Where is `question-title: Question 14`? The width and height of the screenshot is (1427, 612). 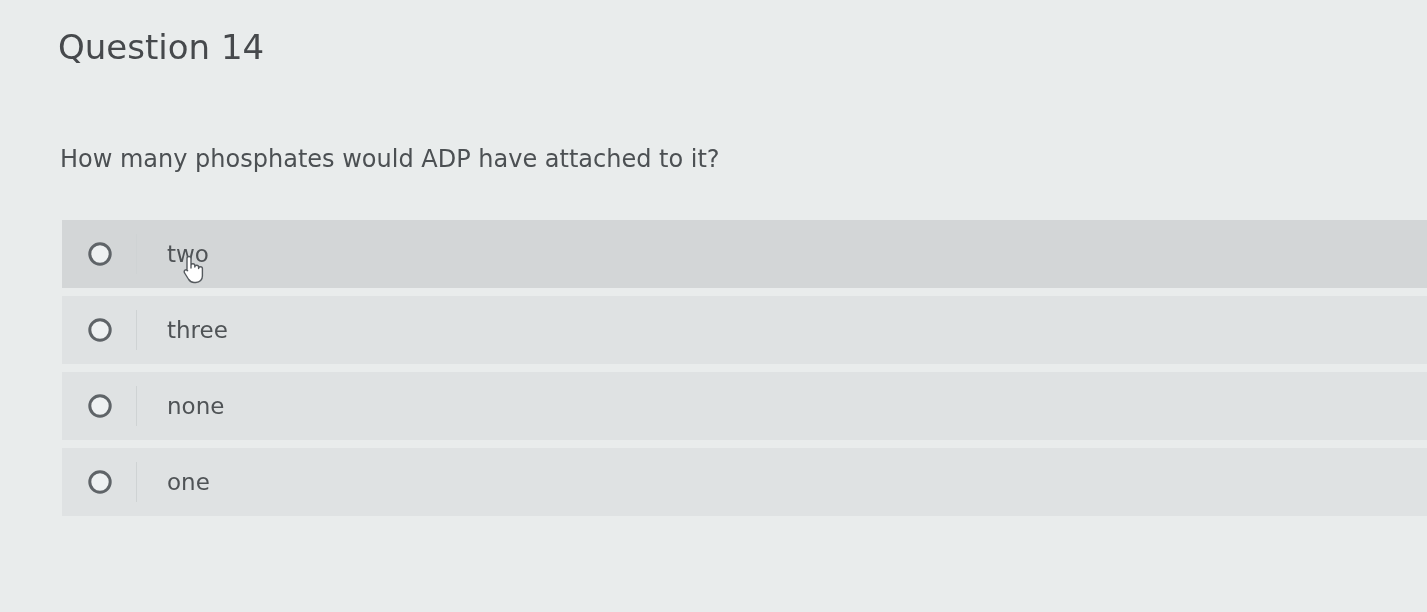
question-title: Question 14 is located at coordinates (161, 47).